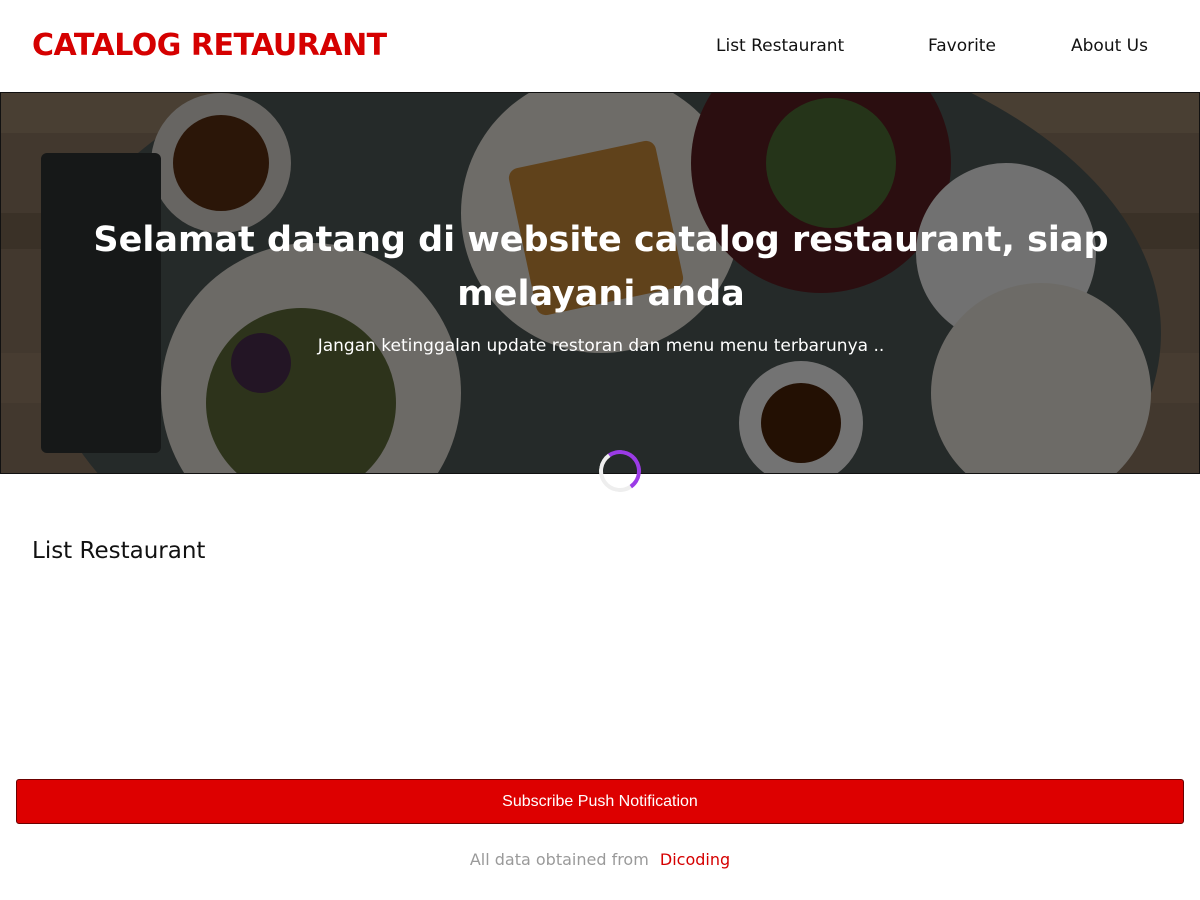 This screenshot has height=900, width=1200. Describe the element at coordinates (559, 859) in the screenshot. I see `footer-text: All data obtained from` at that location.